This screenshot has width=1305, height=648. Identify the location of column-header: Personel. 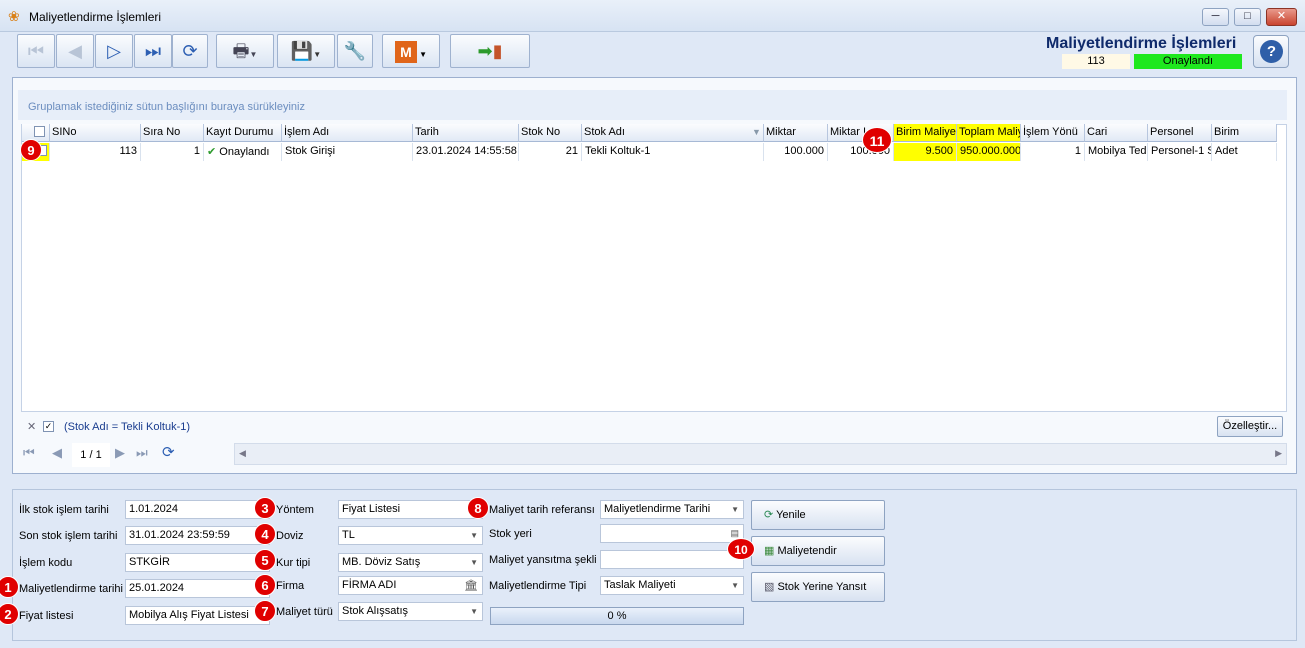
(1180, 133).